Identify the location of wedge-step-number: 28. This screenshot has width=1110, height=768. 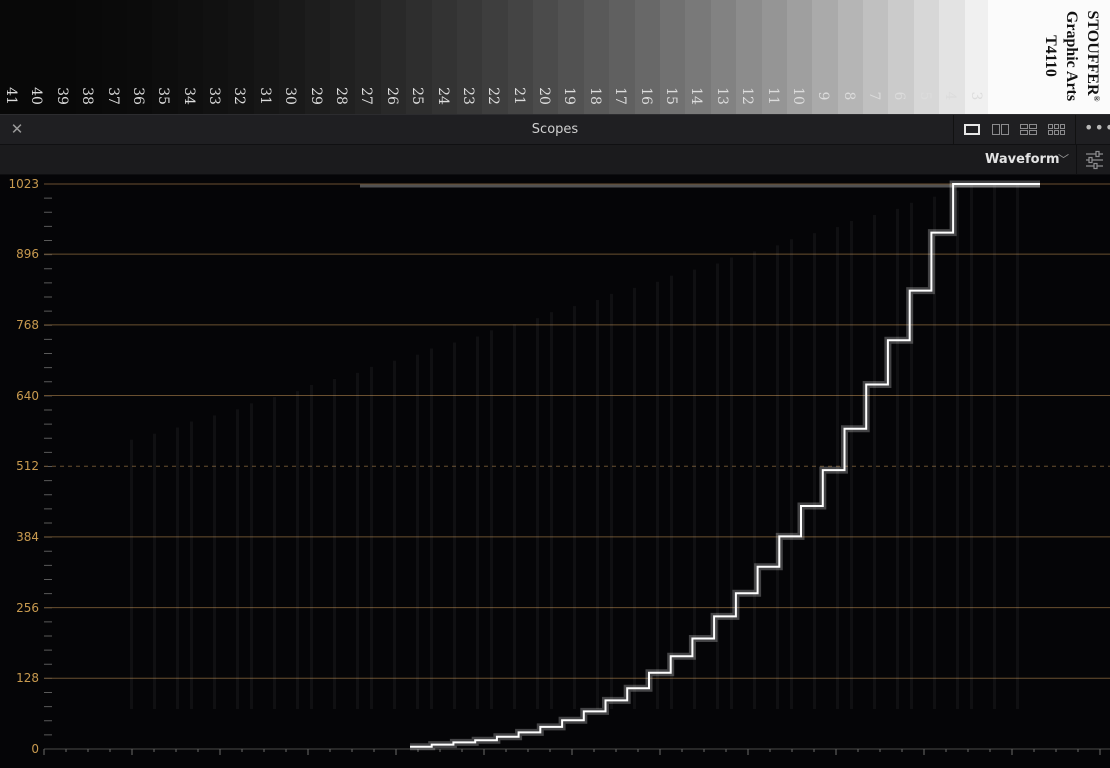
(341, 96).